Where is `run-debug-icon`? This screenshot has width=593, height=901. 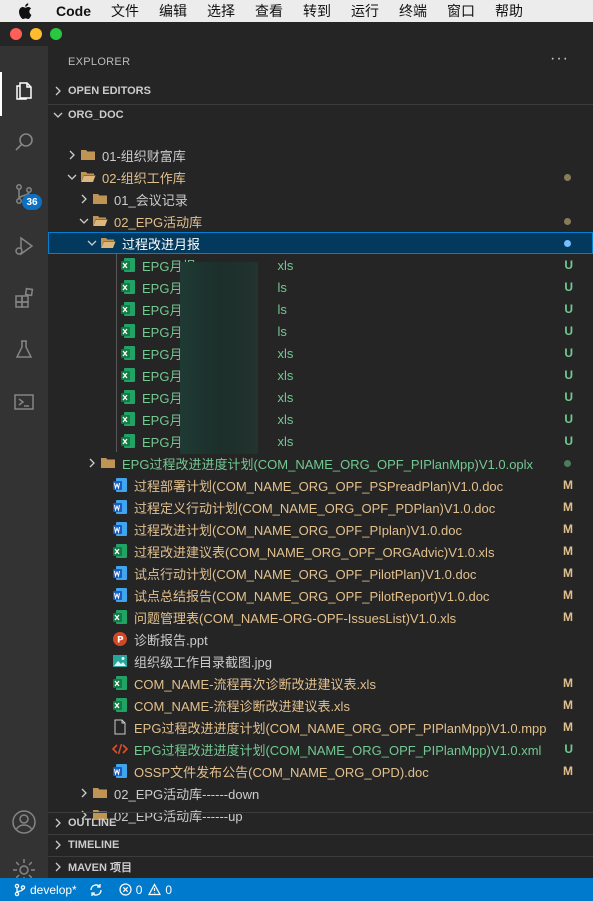
run-debug-icon is located at coordinates (24, 246).